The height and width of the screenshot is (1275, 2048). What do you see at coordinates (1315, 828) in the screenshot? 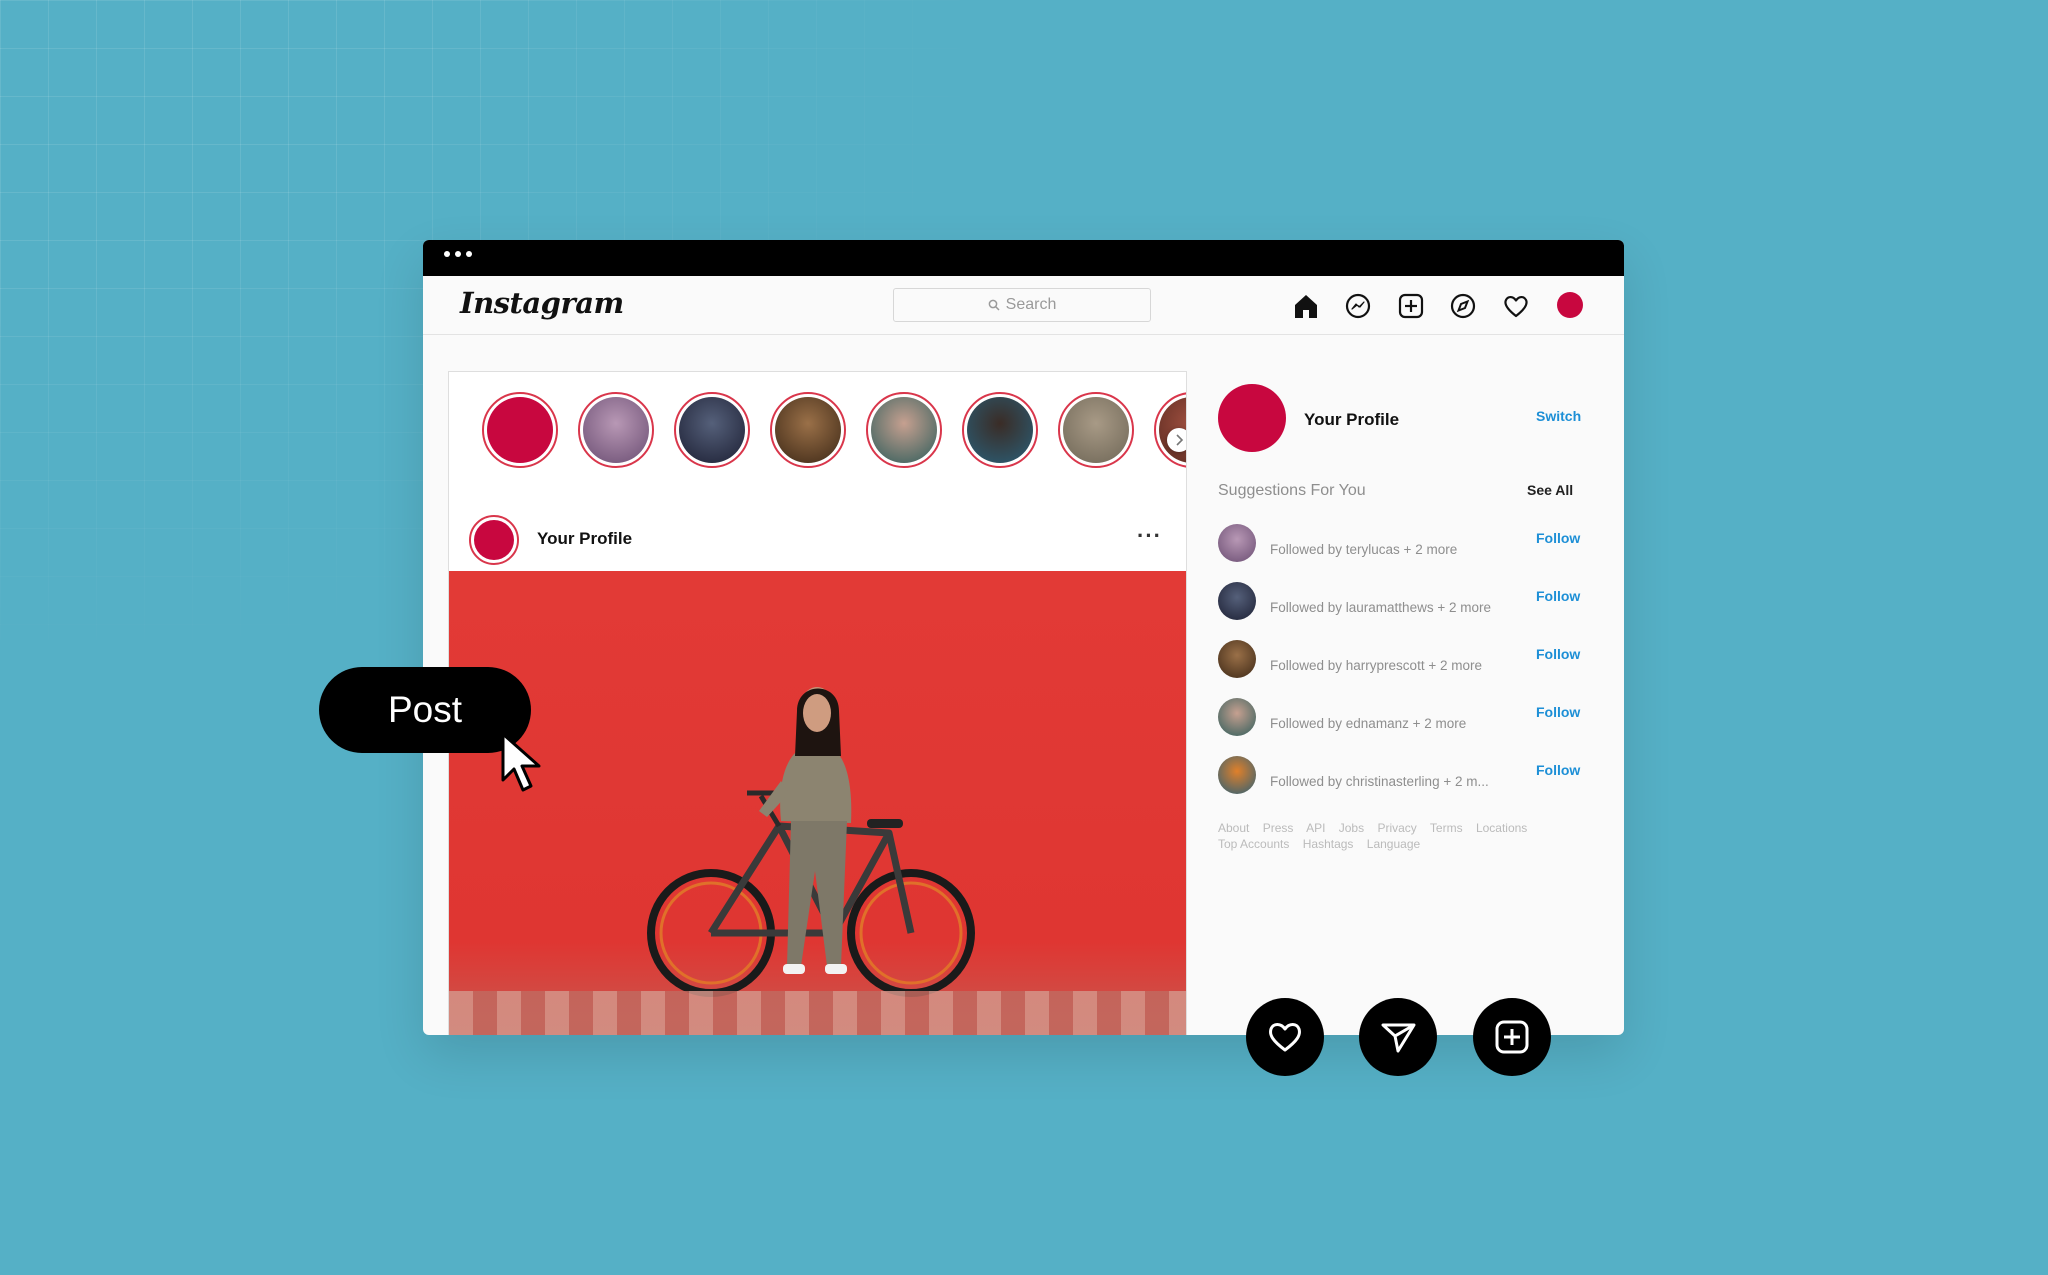
I see `footer-link: API` at bounding box center [1315, 828].